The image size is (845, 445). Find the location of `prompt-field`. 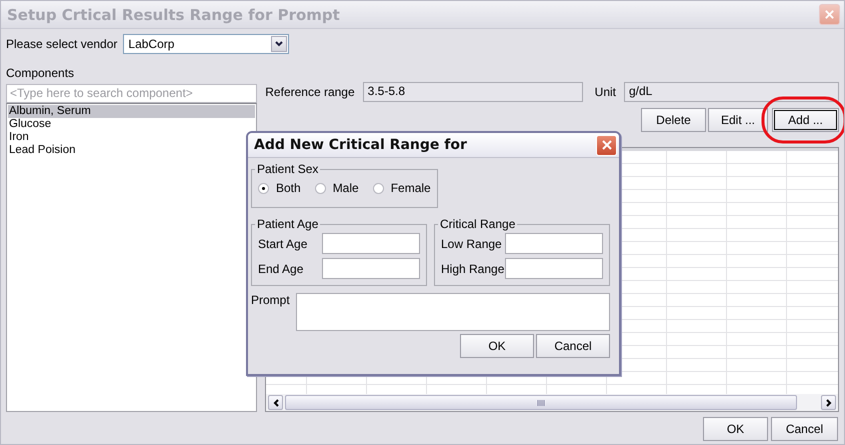

prompt-field is located at coordinates (453, 312).